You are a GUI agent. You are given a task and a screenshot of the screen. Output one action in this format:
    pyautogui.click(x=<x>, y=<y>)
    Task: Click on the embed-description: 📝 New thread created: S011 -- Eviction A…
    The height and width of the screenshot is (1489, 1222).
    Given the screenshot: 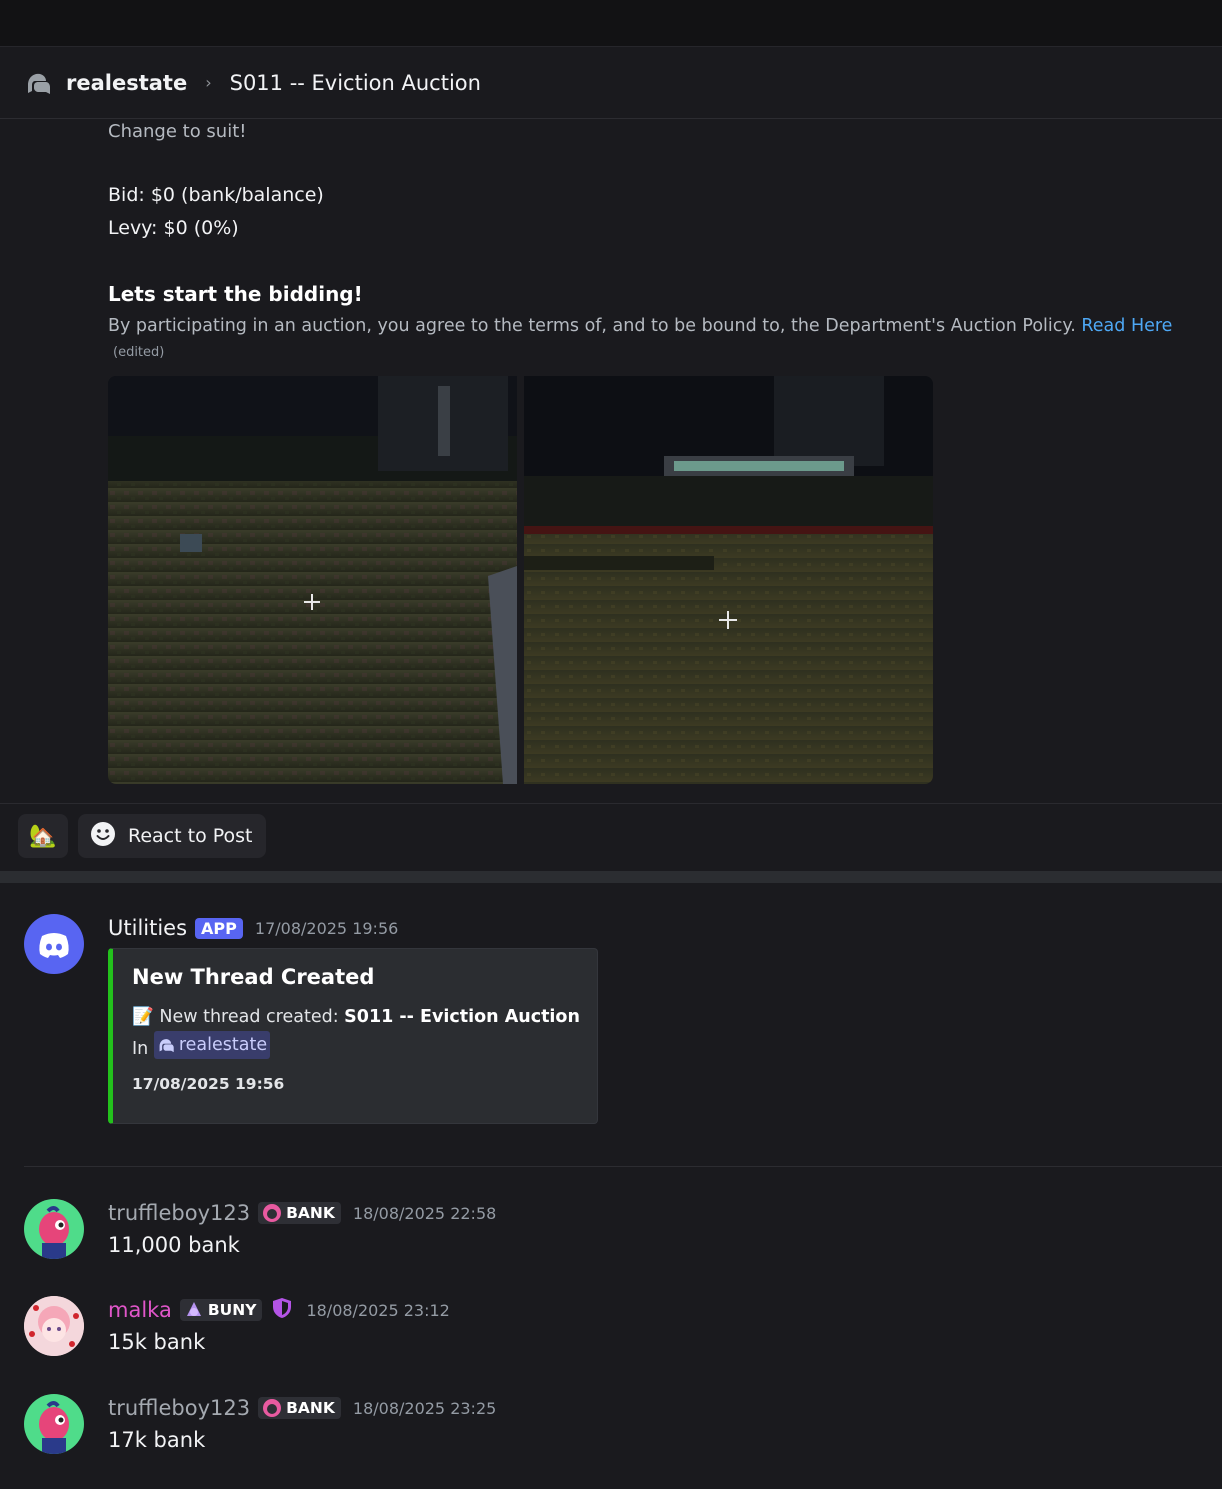 What is the action you would take?
    pyautogui.click(x=364, y=1033)
    